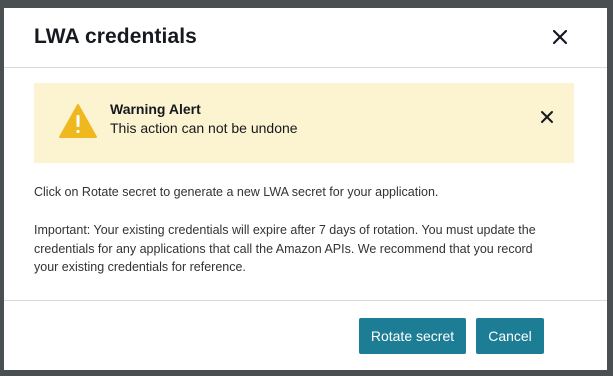  What do you see at coordinates (560, 37) in the screenshot?
I see `close-icon` at bounding box center [560, 37].